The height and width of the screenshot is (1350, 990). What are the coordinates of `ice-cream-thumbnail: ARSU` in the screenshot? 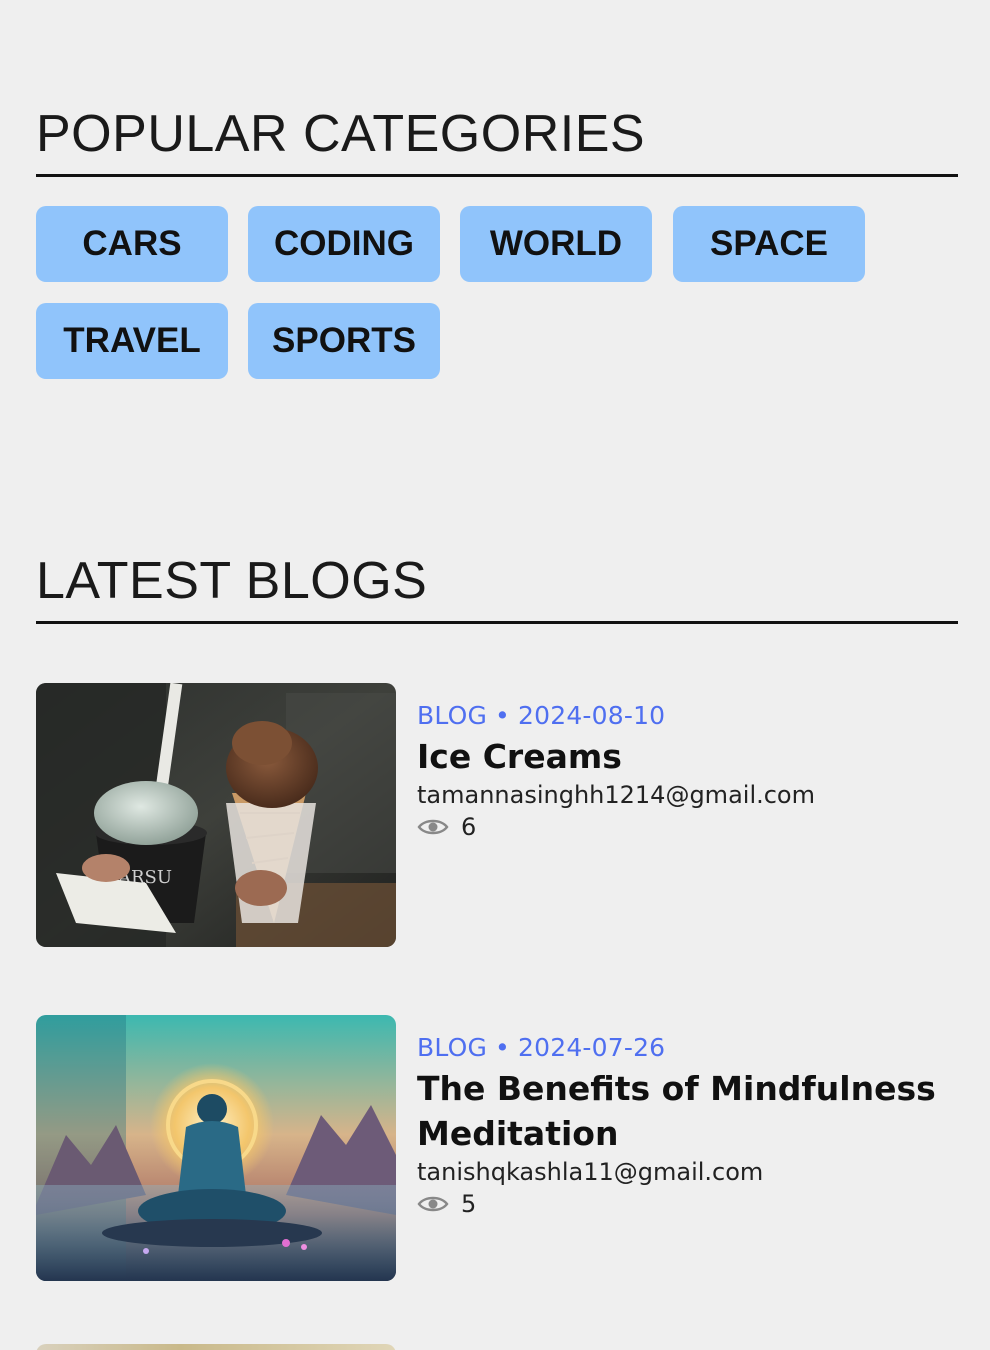 It's located at (216, 815).